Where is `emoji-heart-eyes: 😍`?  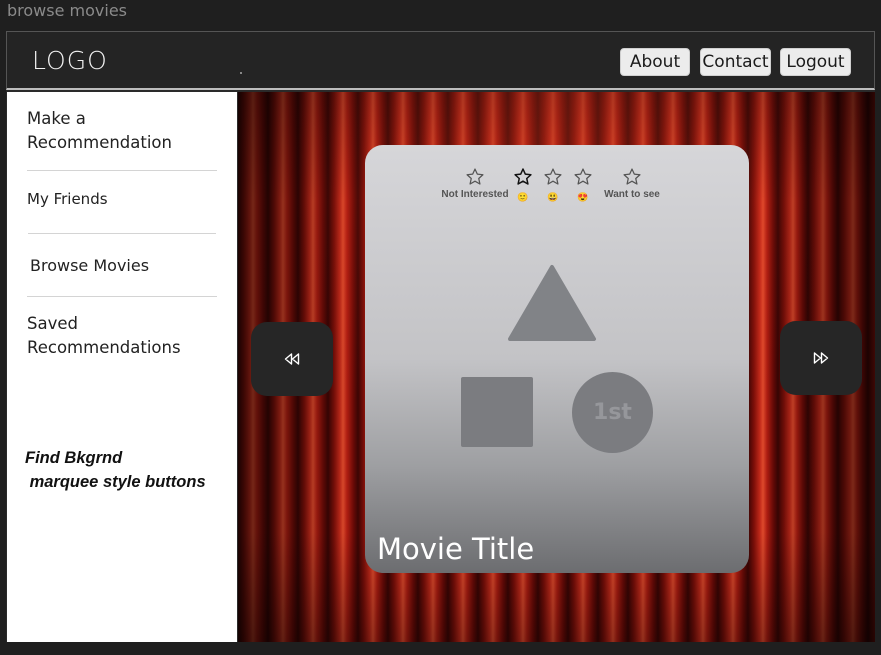 emoji-heart-eyes: 😍 is located at coordinates (583, 197).